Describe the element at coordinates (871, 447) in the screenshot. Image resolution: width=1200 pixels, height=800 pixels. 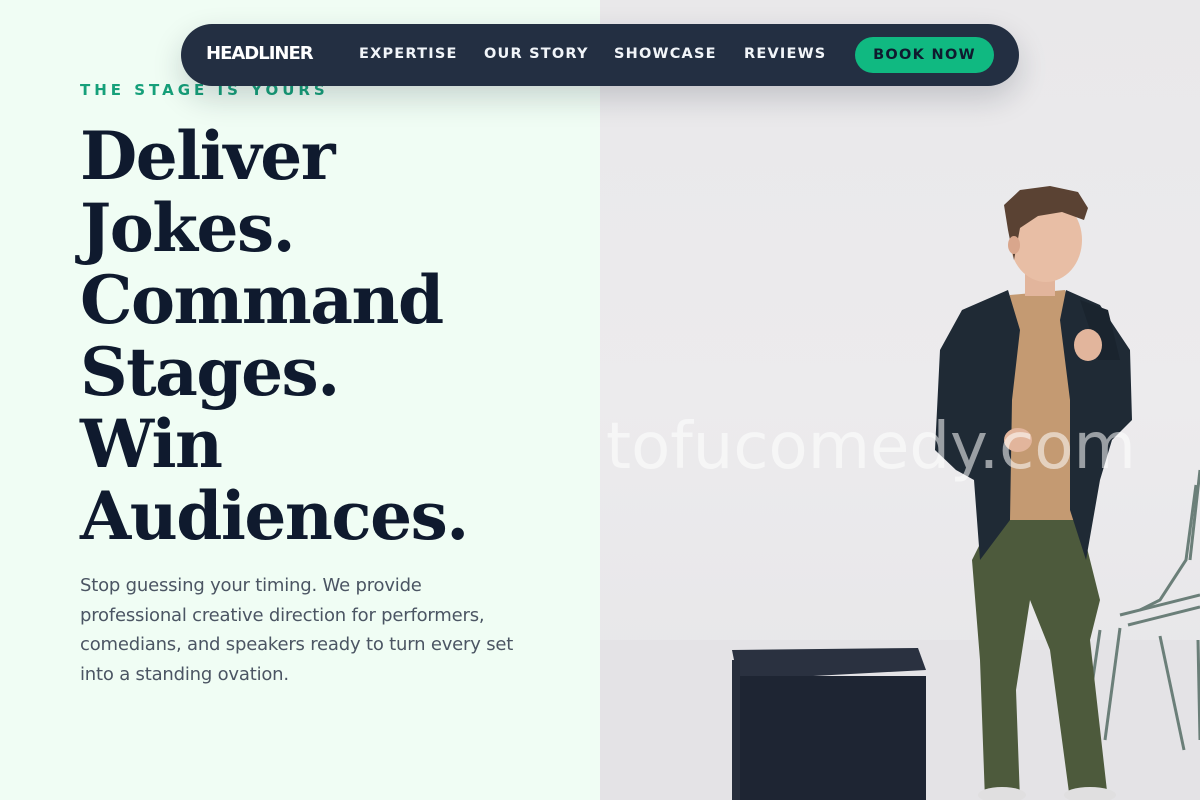
I see `watermark-text: tofucomedy.com` at that location.